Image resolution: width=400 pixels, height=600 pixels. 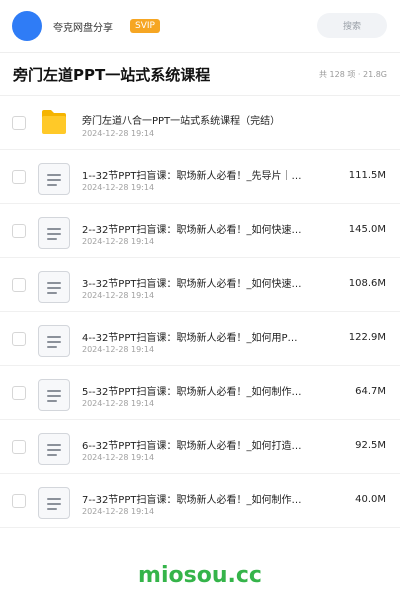 I want to click on list-item: 旁门左道八合一PPT一站式系统课程（完结） 2024-12-28 19:14, so click(x=200, y=123).